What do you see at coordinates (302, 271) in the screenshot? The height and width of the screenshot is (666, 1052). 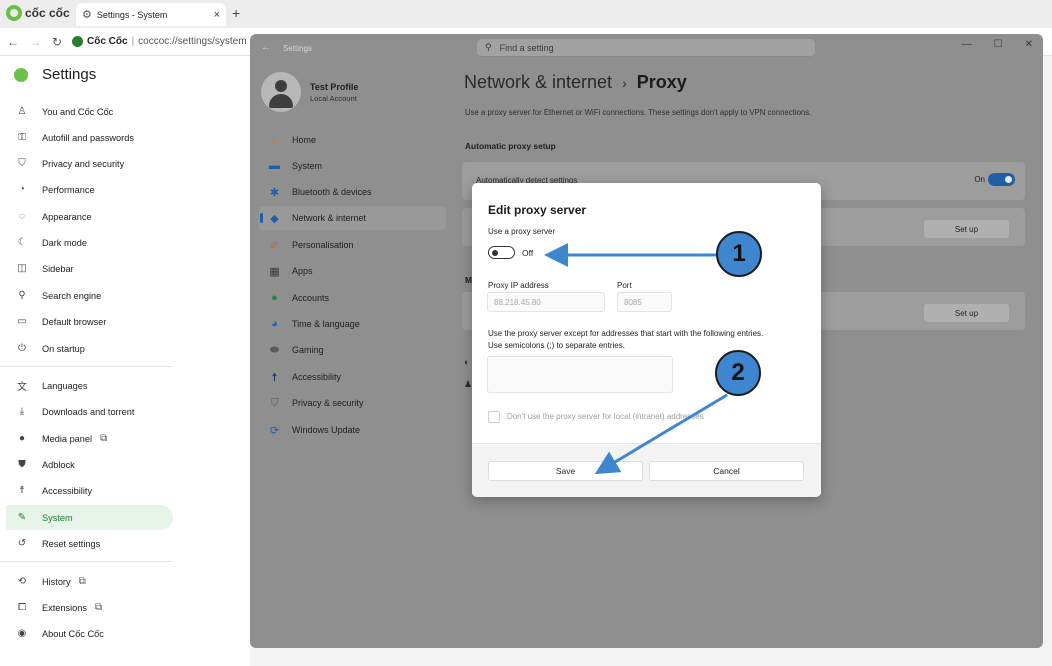 I see `nav-label: Apps` at bounding box center [302, 271].